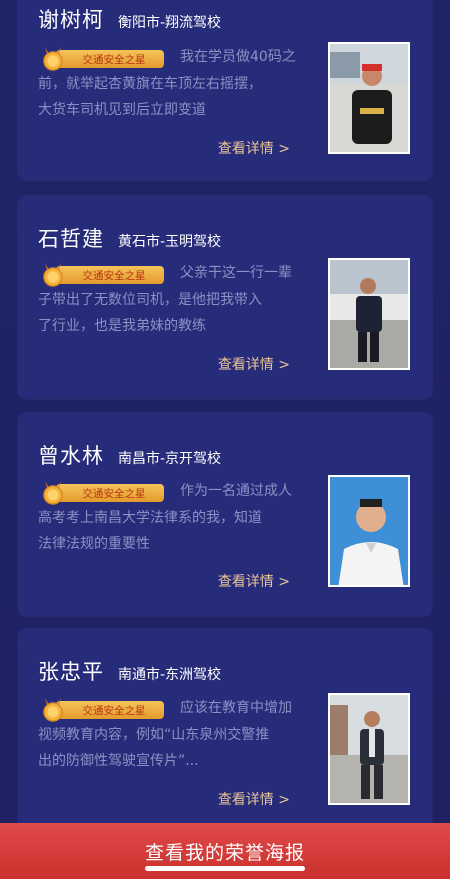  Describe the element at coordinates (94, 544) in the screenshot. I see `story-line: 法律法规的重要性` at that location.